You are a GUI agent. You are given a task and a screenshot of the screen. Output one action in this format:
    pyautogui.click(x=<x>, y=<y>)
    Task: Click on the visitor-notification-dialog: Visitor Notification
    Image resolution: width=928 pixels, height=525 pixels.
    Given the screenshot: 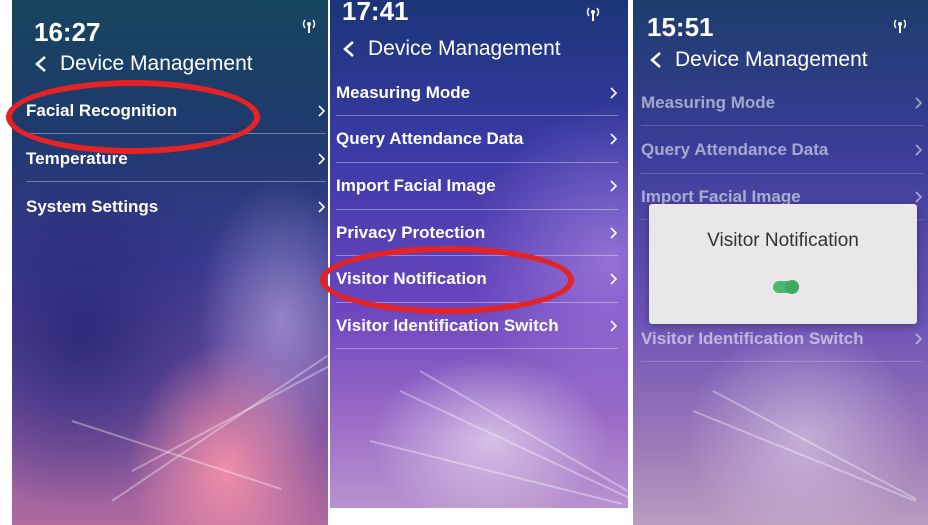 What is the action you would take?
    pyautogui.click(x=783, y=264)
    